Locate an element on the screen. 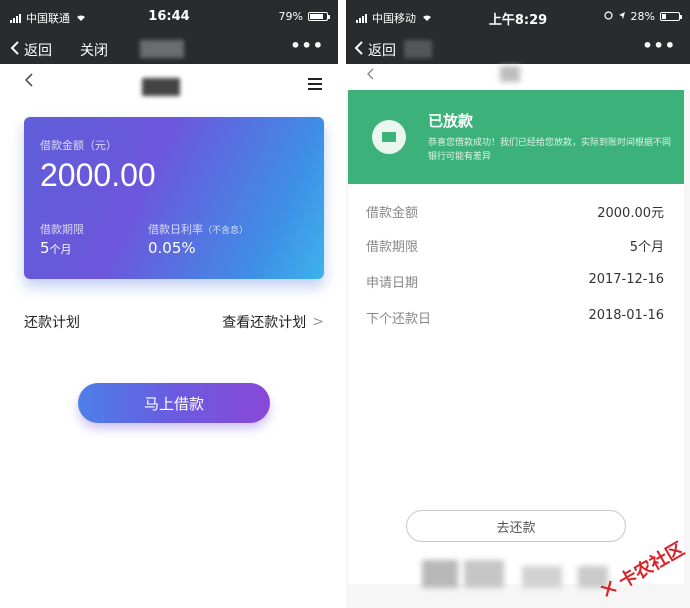 Image resolution: width=690 pixels, height=608 pixels. detail-value: 2018-01-16 is located at coordinates (626, 315).